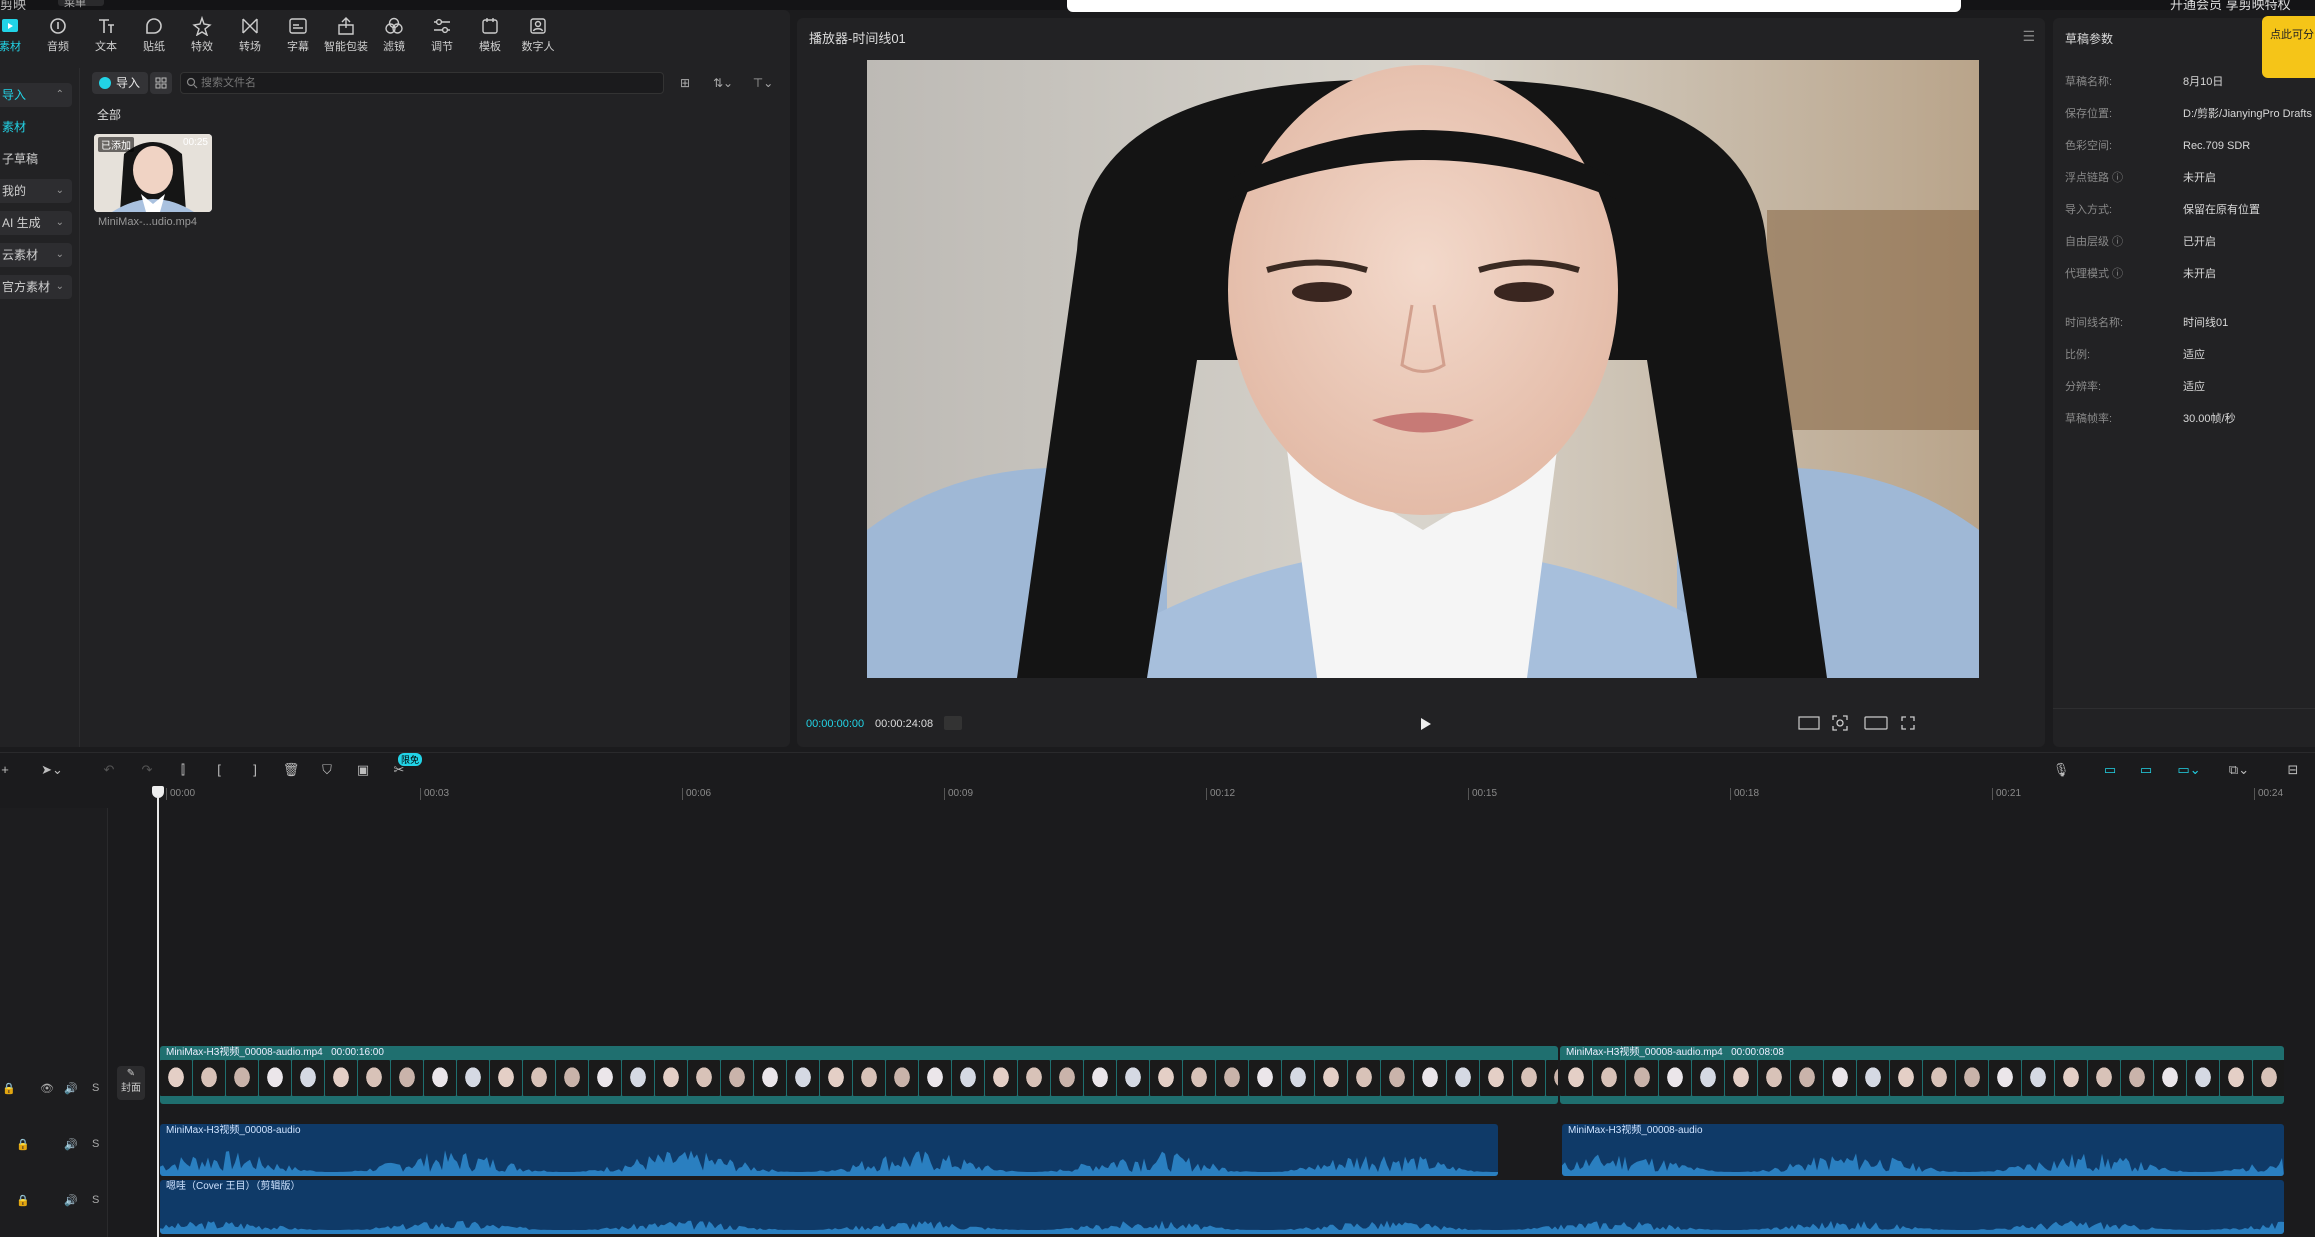 This screenshot has height=1237, width=2315. Describe the element at coordinates (2028, 36) in the screenshot. I see `menu-icon: ☰` at that location.